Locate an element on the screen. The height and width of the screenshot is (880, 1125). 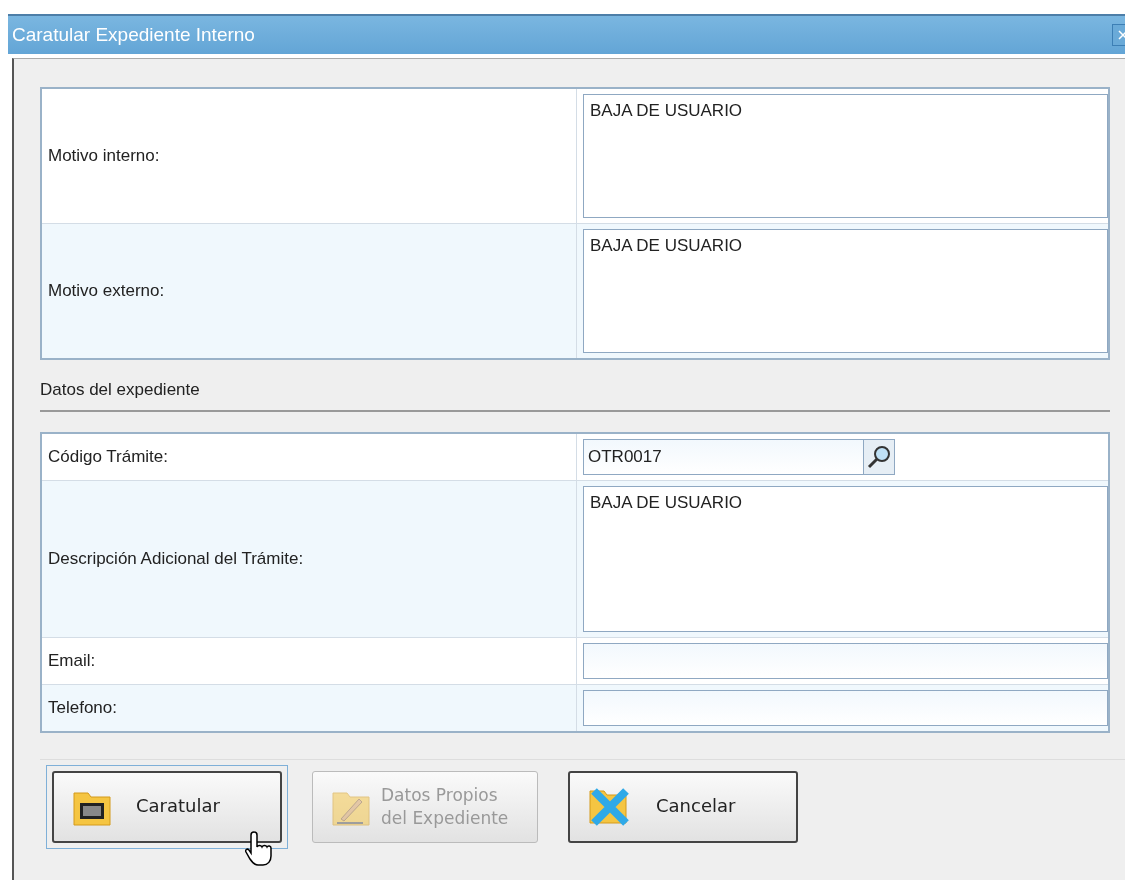
field-label: Código Trámite: is located at coordinates (309, 457).